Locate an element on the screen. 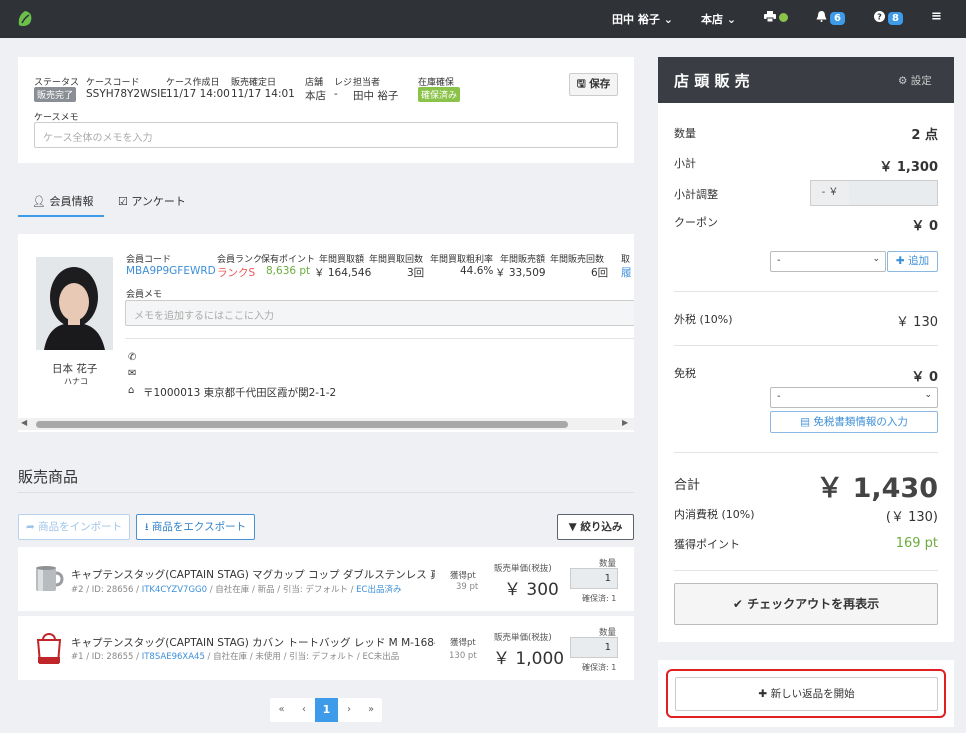 This screenshot has height=733, width=966. save-icon: 🖫 is located at coordinates (581, 84).